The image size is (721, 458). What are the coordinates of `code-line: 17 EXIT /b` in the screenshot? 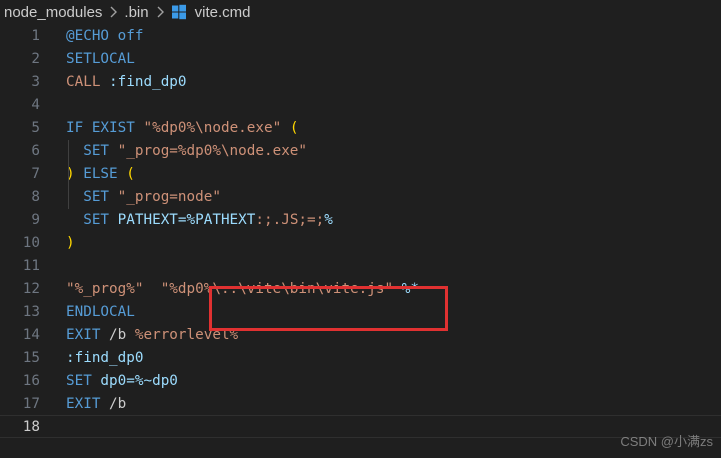 It's located at (360, 403).